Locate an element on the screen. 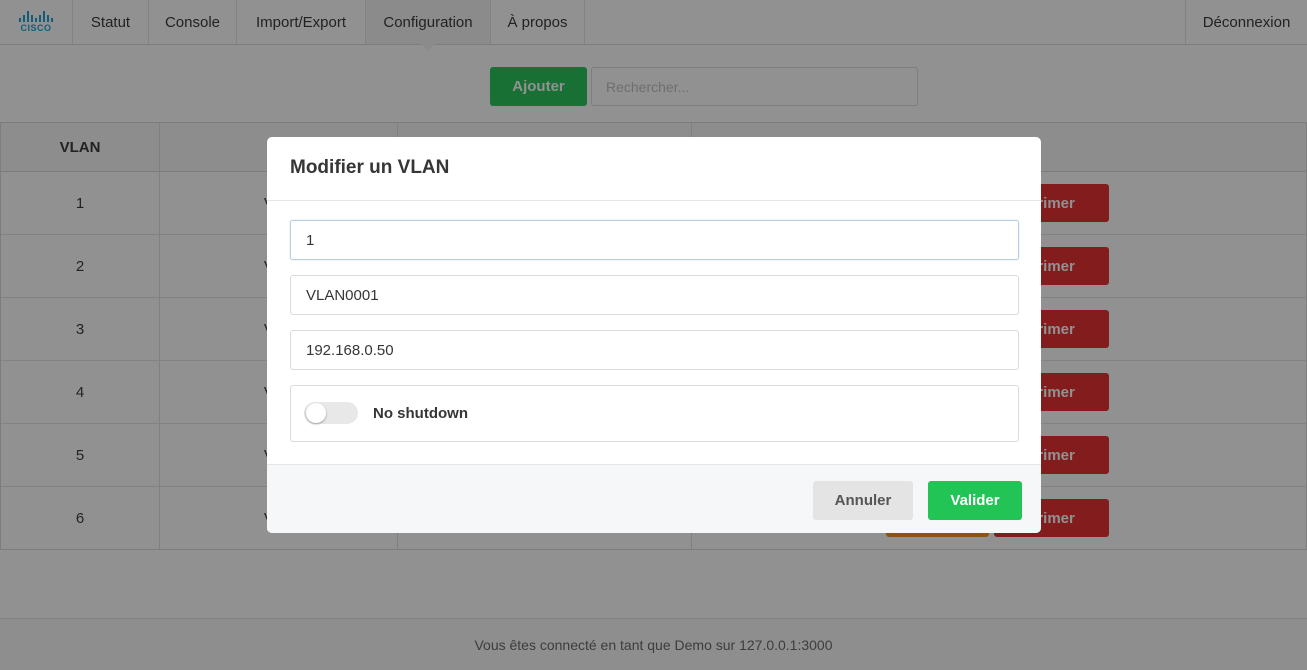 The width and height of the screenshot is (1307, 670). modal-header: Modifier un VLAN is located at coordinates (654, 169).